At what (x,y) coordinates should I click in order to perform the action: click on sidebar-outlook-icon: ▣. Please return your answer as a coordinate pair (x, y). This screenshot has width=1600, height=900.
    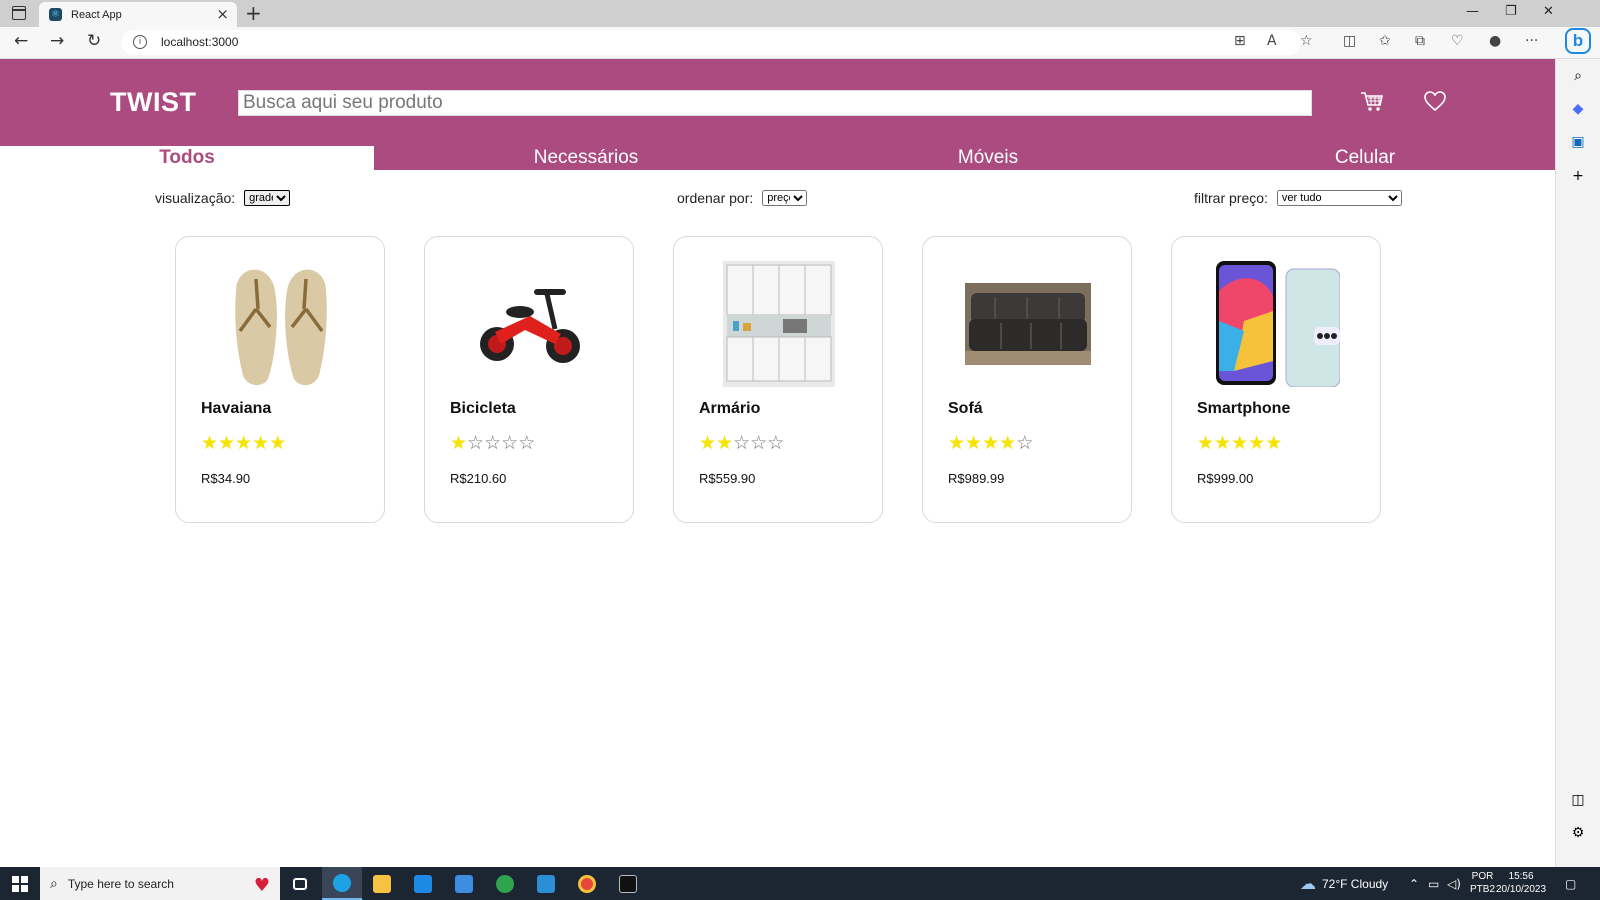
    Looking at the image, I should click on (1578, 142).